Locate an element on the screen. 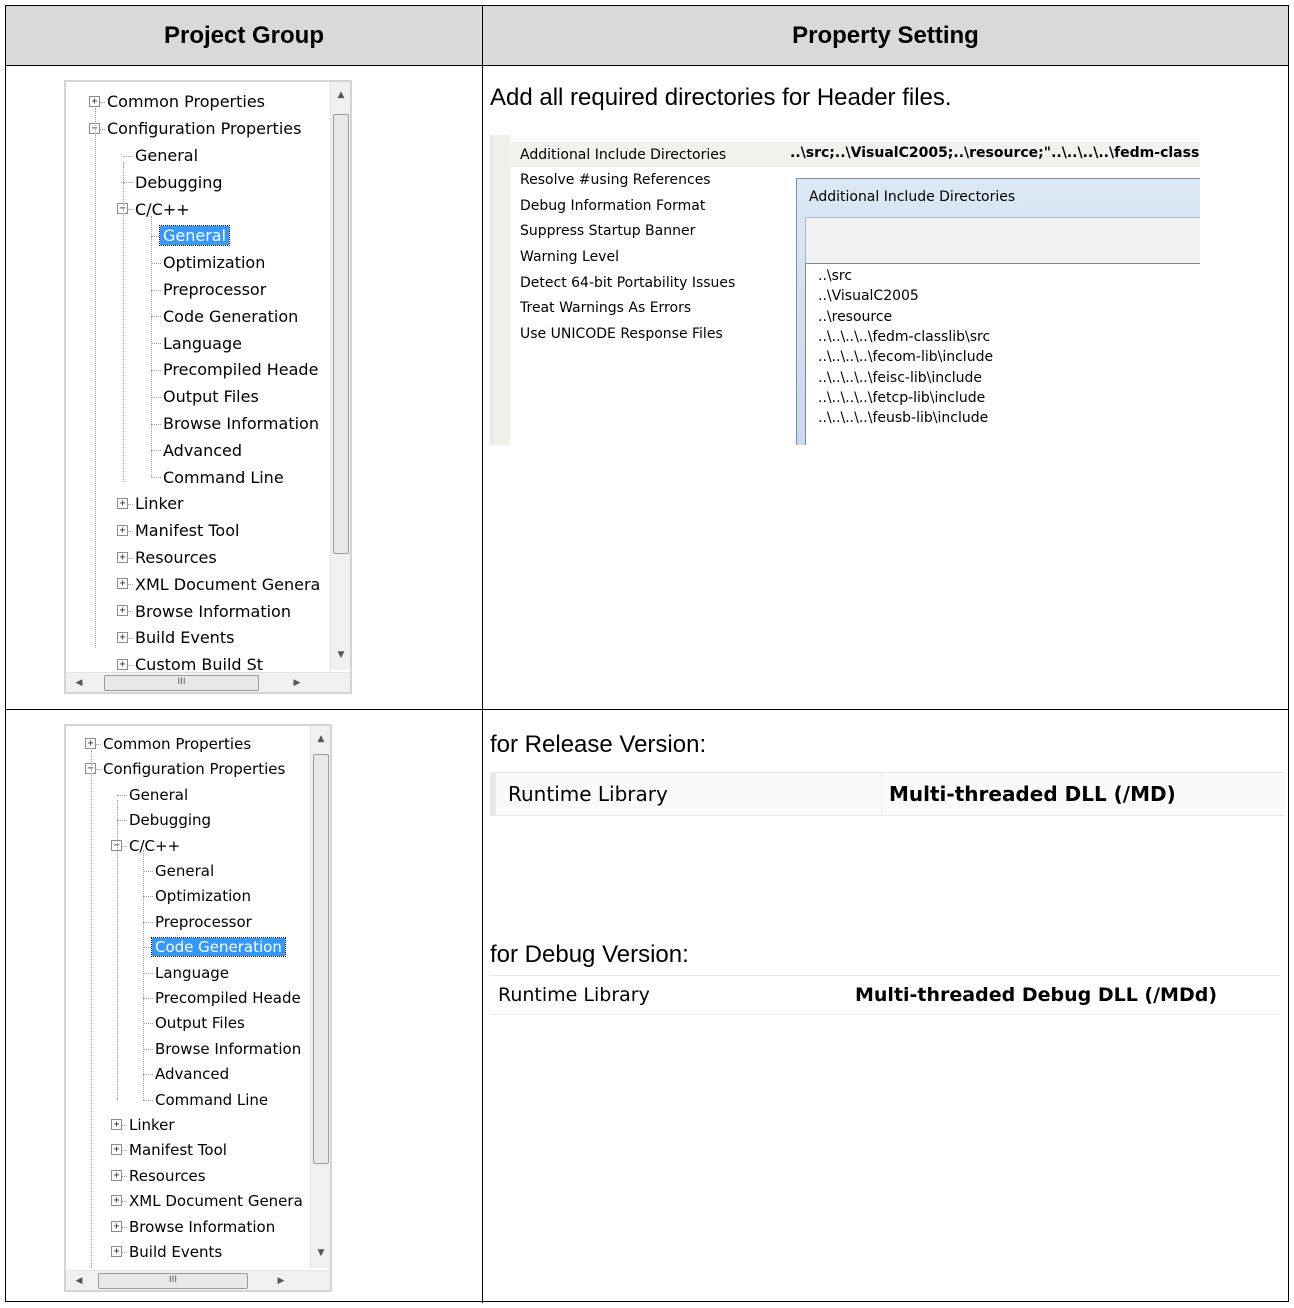  row-divider is located at coordinates (647, 709).